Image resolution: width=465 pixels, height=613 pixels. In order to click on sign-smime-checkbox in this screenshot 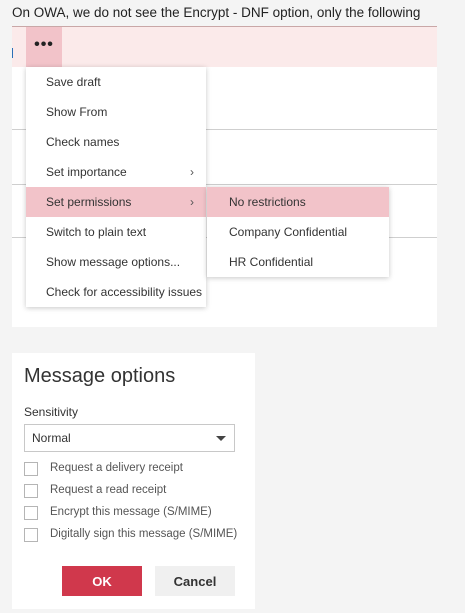, I will do `click(31, 535)`.